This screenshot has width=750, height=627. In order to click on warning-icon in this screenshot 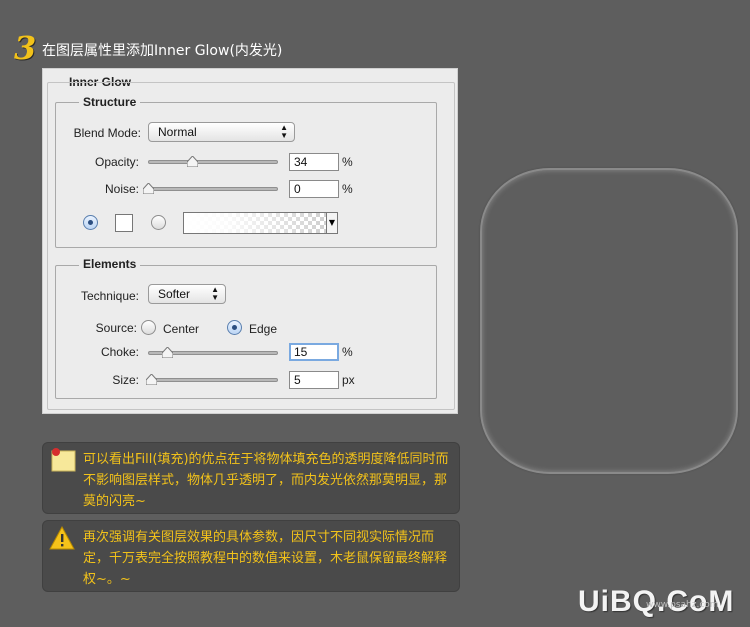, I will do `click(62, 538)`.